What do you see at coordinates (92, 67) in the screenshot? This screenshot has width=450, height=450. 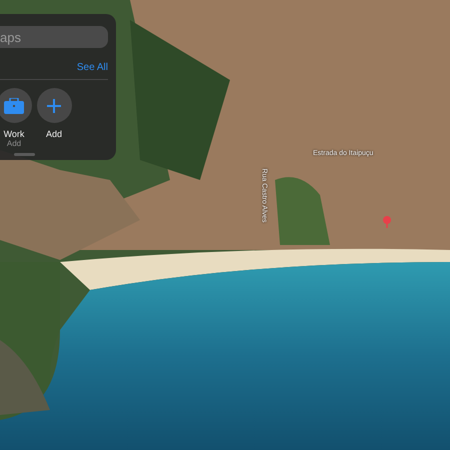 I see `see-all-link: See All` at bounding box center [92, 67].